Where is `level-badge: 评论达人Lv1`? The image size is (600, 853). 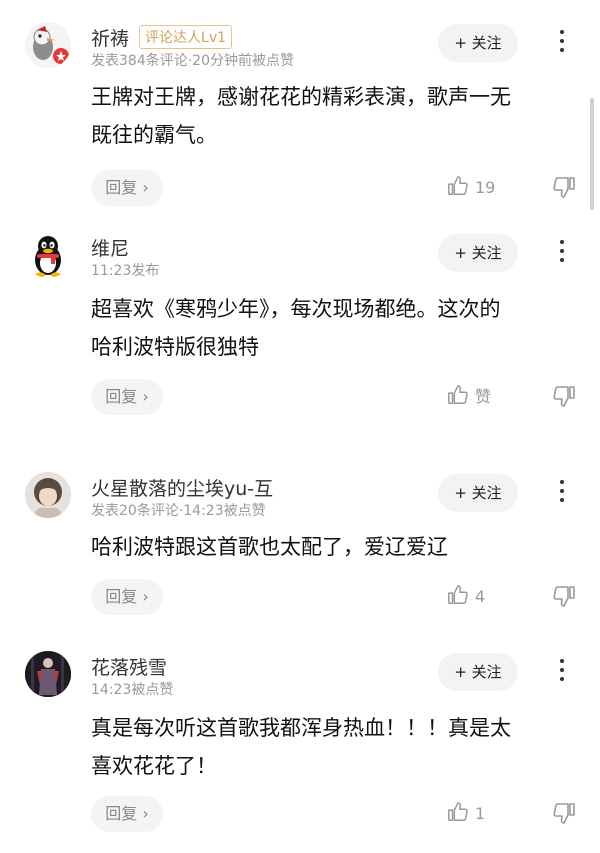
level-badge: 评论达人Lv1 is located at coordinates (186, 37).